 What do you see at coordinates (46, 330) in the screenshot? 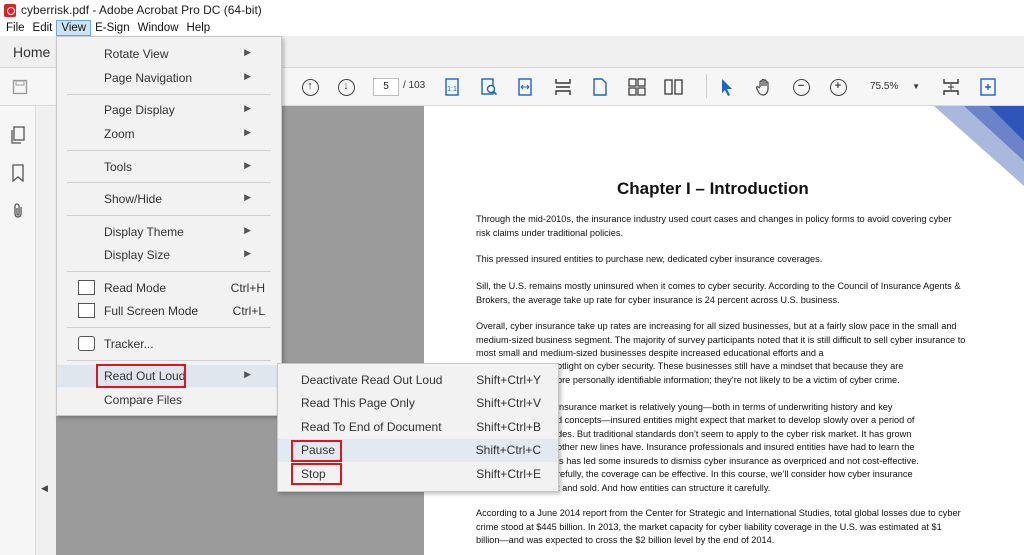
I see `collapse-panel-toggle: ◀` at bounding box center [46, 330].